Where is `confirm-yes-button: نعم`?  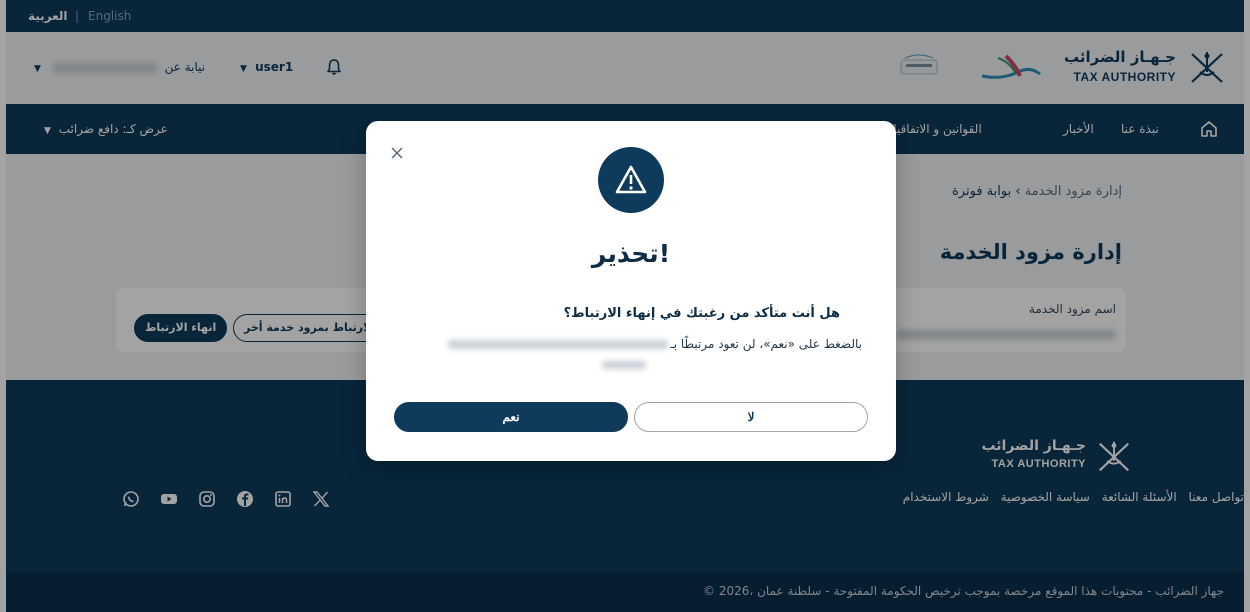 confirm-yes-button: نعم is located at coordinates (511, 417).